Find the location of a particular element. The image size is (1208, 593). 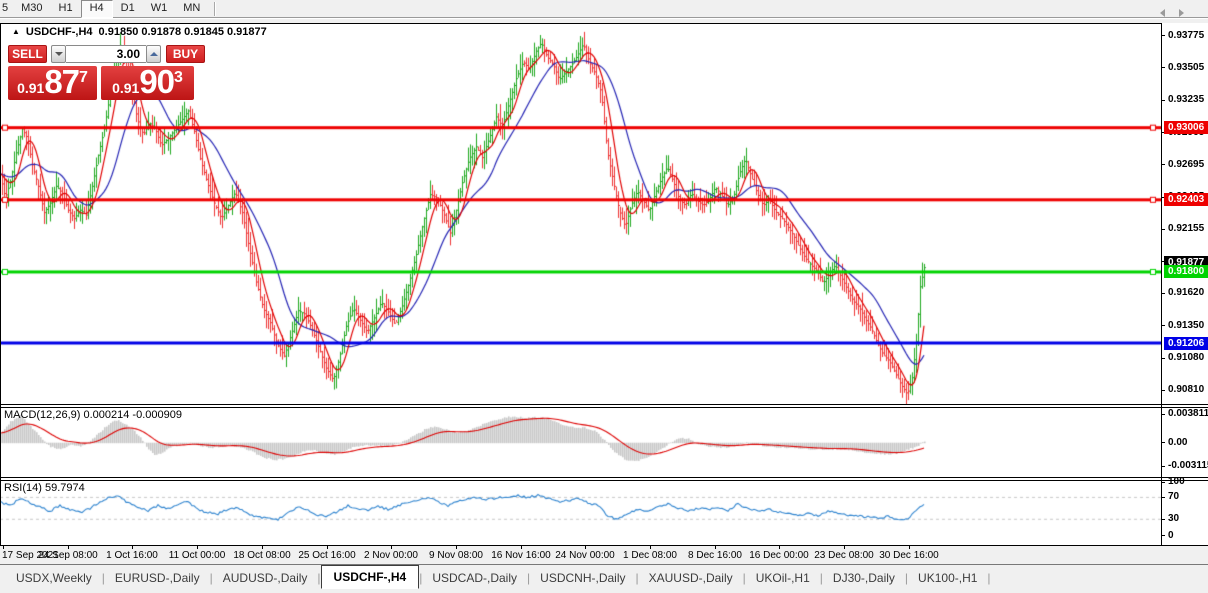

price-axis-tick-label: 0.93505 is located at coordinates (1186, 67).